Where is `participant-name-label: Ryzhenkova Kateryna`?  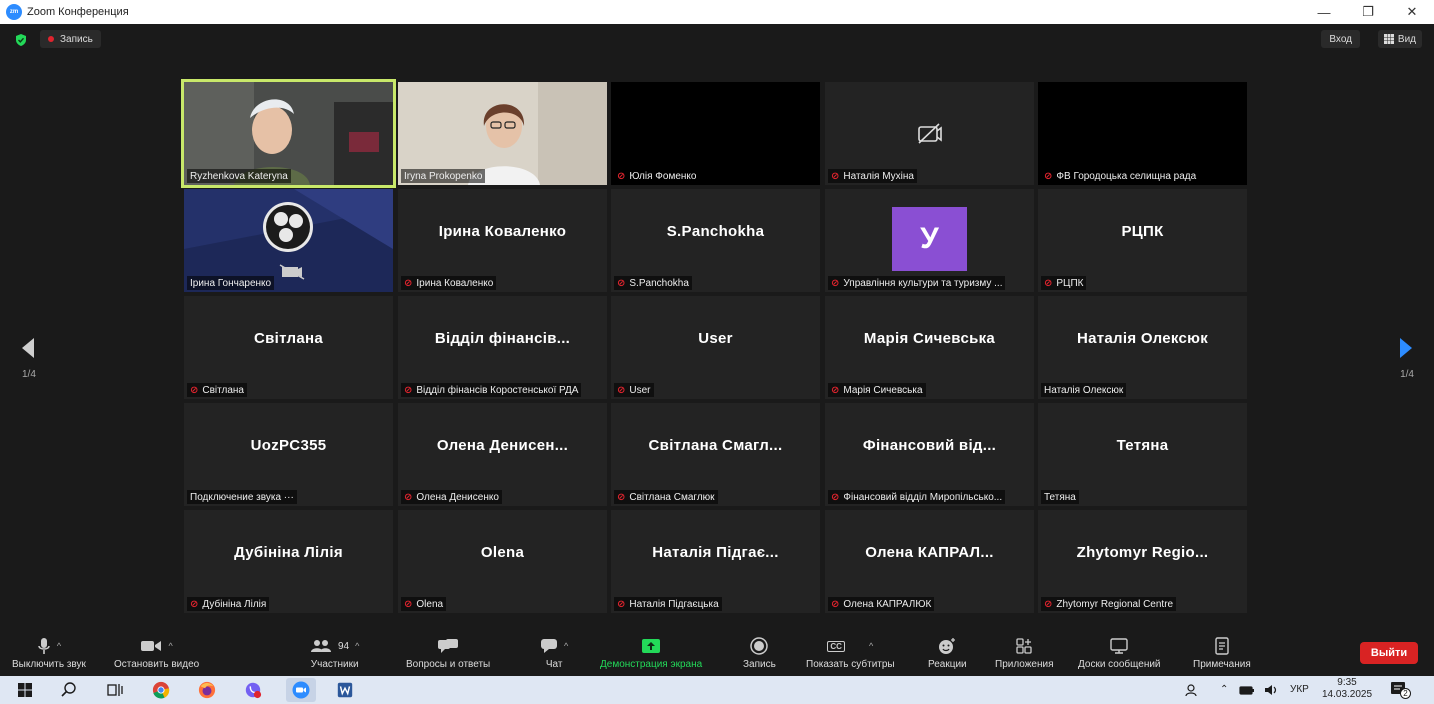 participant-name-label: Ryzhenkova Kateryna is located at coordinates (239, 176).